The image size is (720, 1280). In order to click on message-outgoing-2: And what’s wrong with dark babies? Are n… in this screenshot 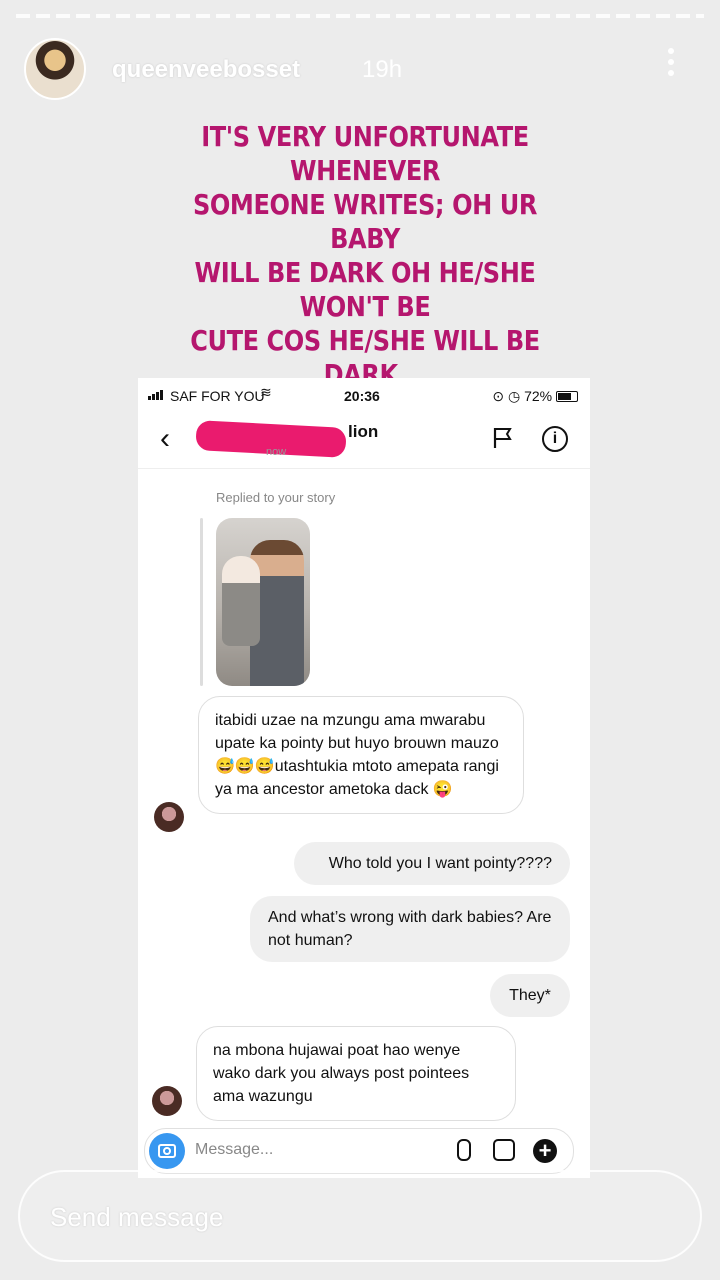, I will do `click(410, 929)`.